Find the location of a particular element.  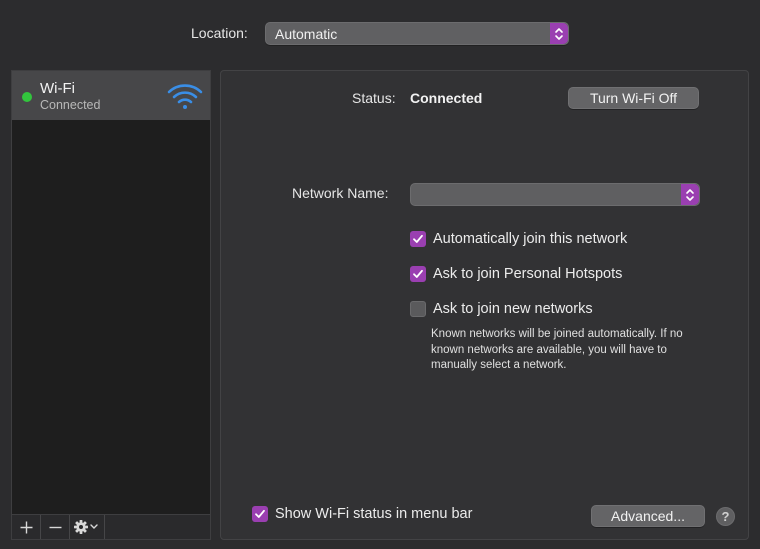

service-list-toolbar is located at coordinates (111, 526).